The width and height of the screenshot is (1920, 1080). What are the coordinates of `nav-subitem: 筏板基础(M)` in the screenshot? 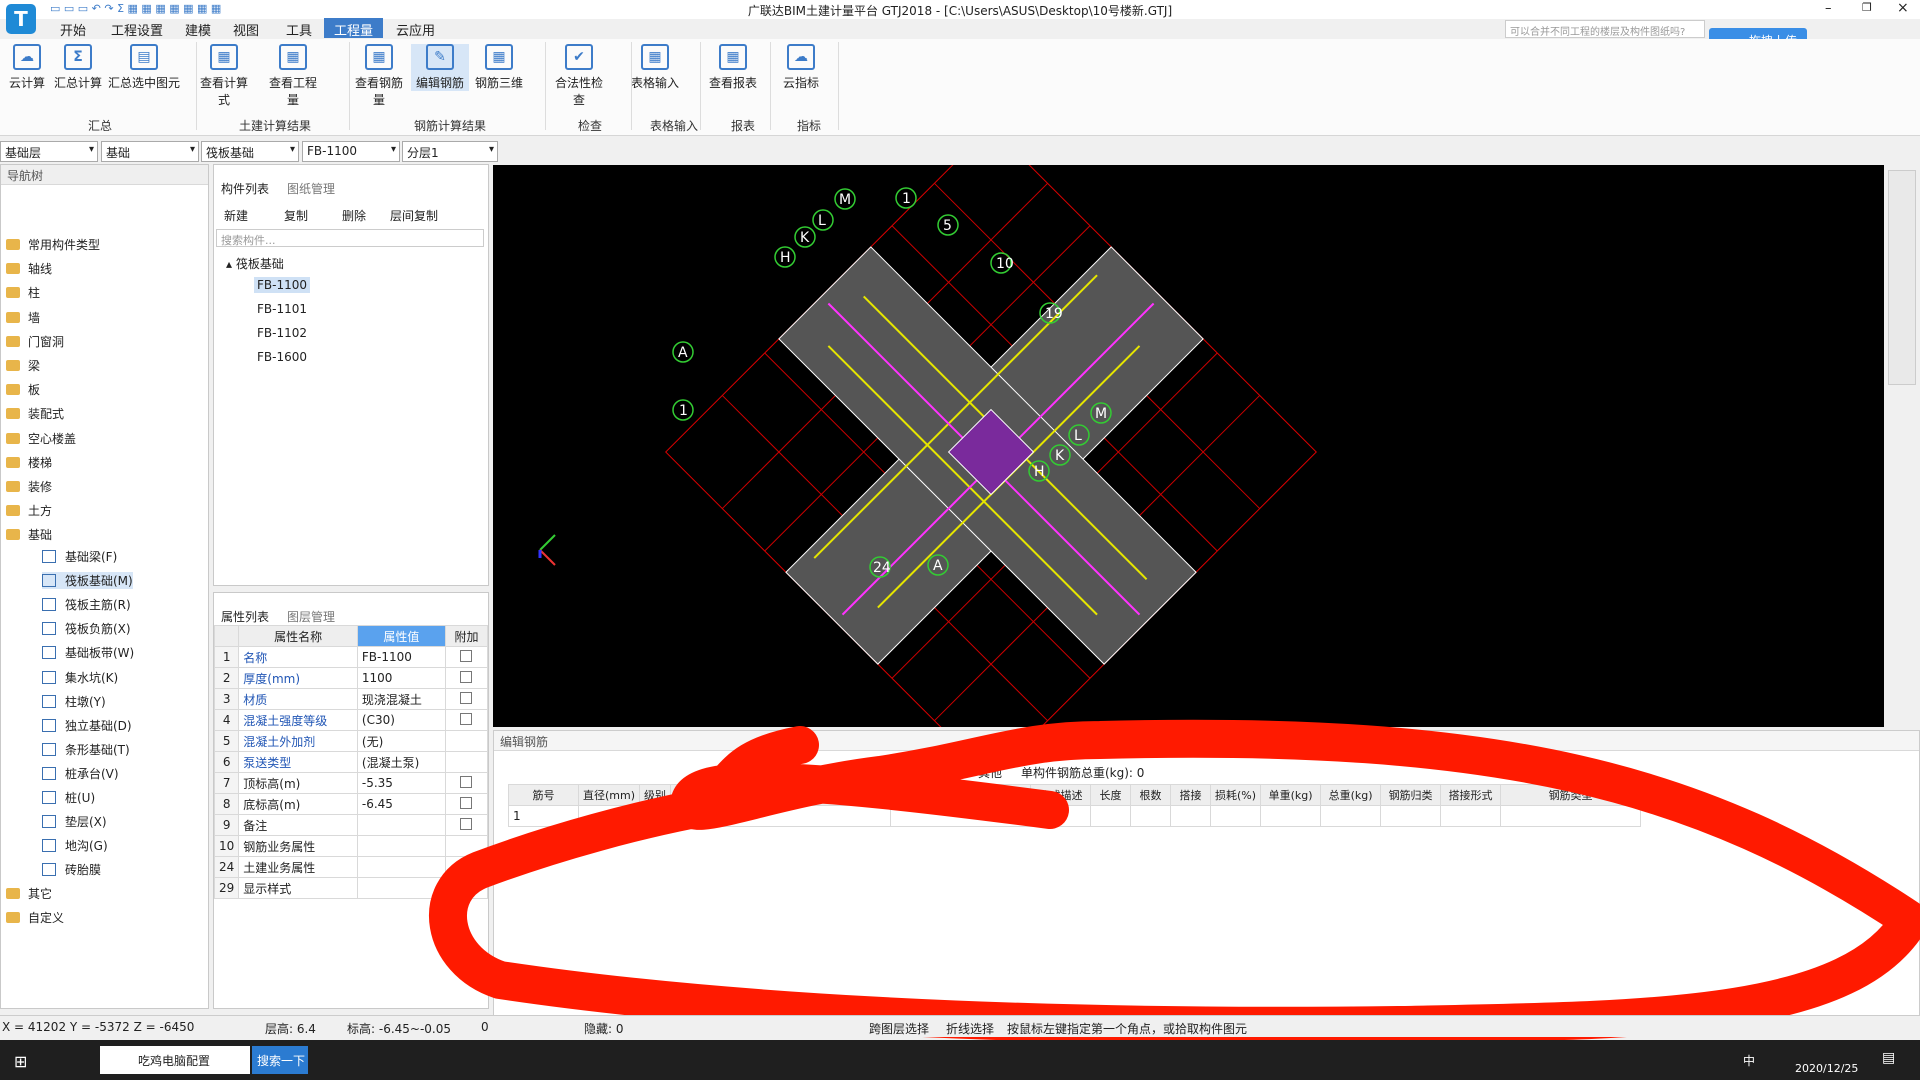 It's located at (87, 581).